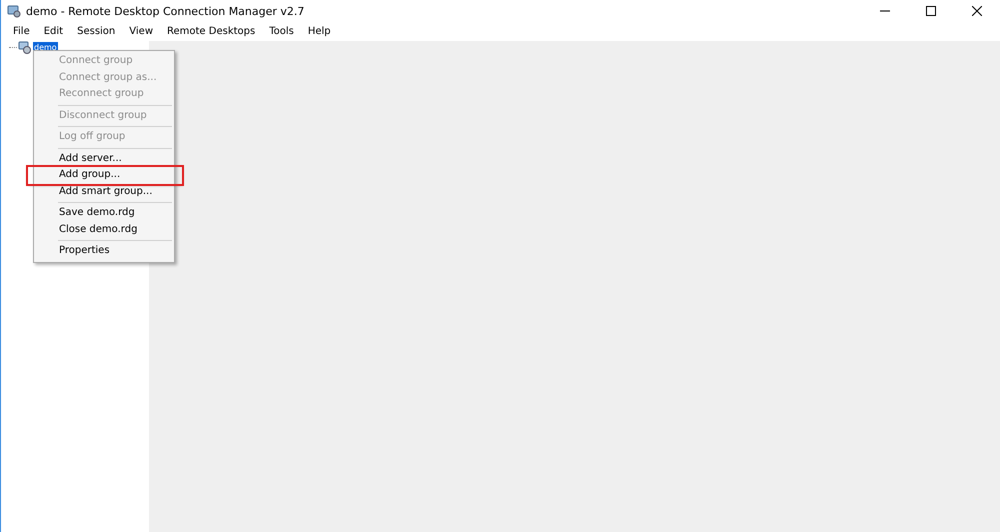  What do you see at coordinates (14, 11) in the screenshot?
I see `app-icon` at bounding box center [14, 11].